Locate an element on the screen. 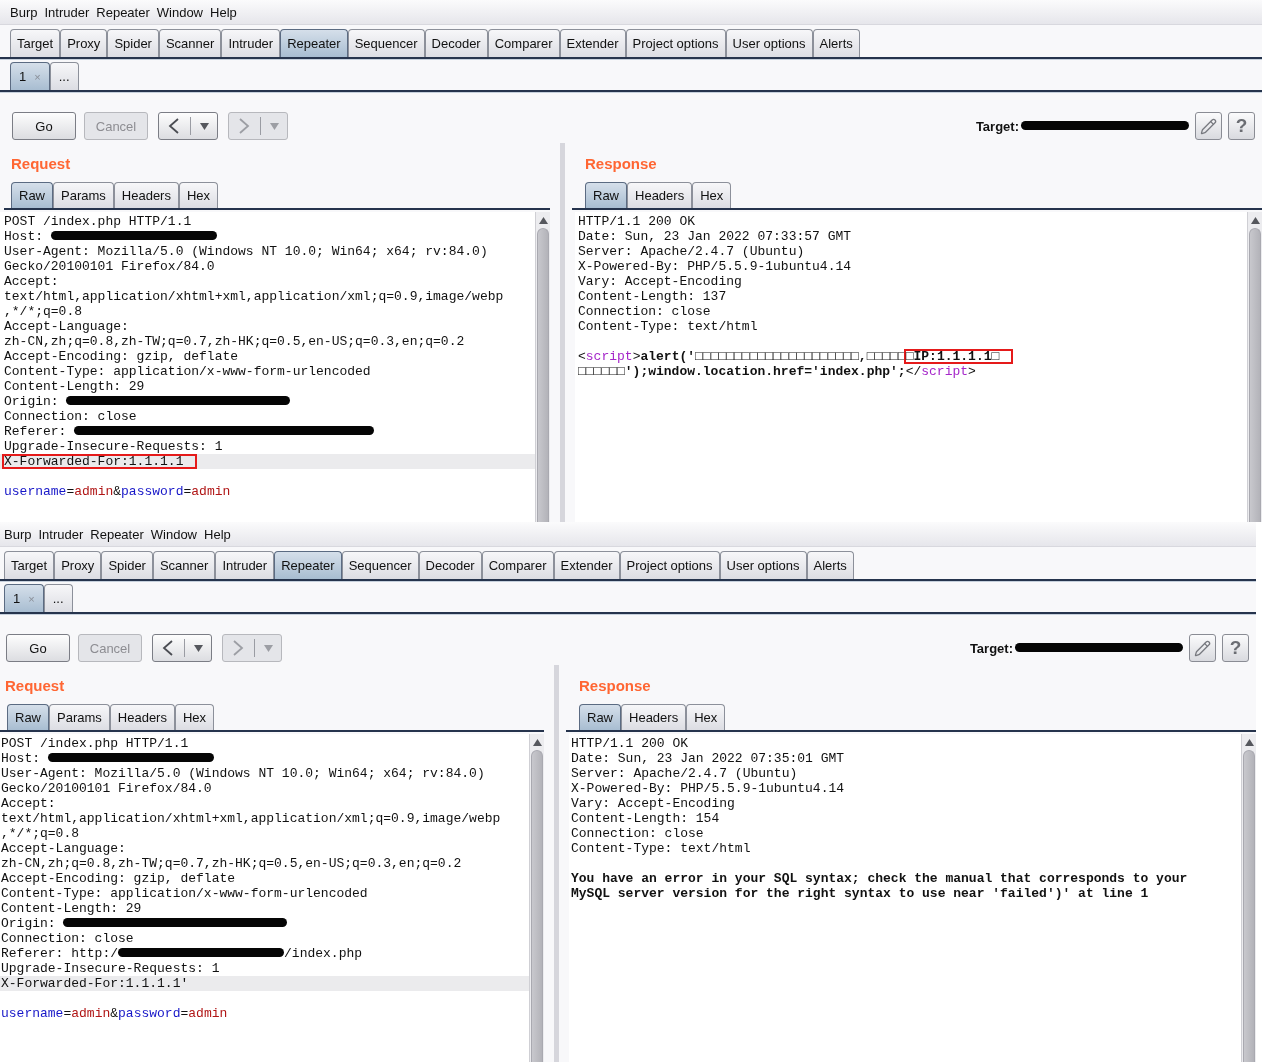  response-line: HTTP/1.1 200 OK is located at coordinates (637, 221).